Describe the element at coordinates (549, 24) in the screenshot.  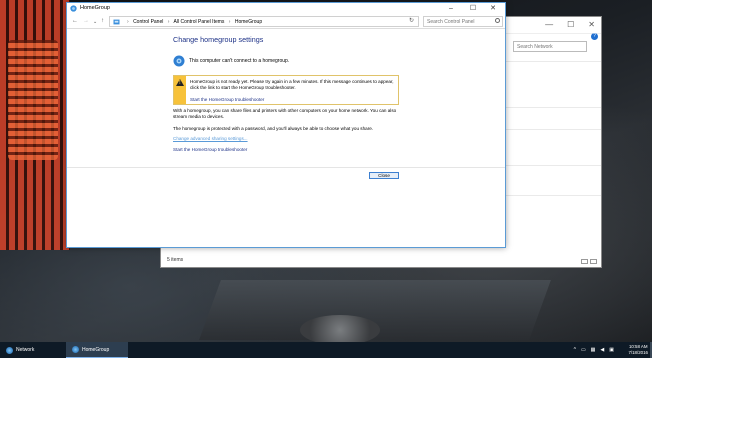
I see `minimize-icon: —` at that location.